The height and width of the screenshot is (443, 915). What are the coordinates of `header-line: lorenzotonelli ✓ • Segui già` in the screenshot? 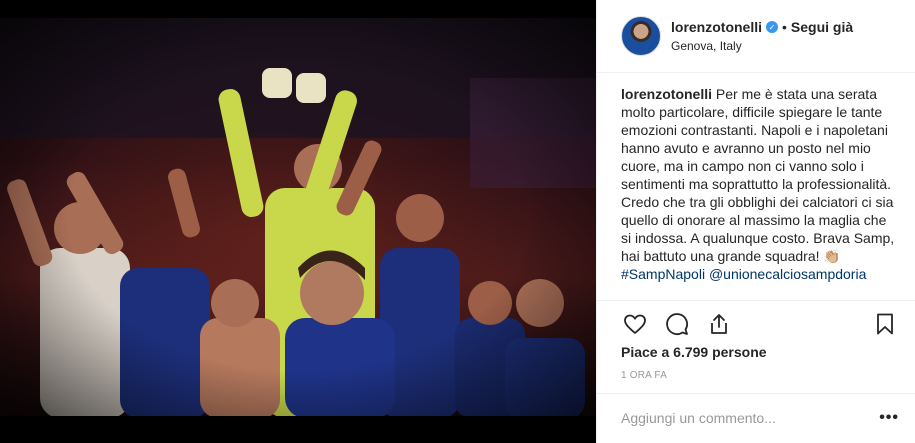 It's located at (762, 27).